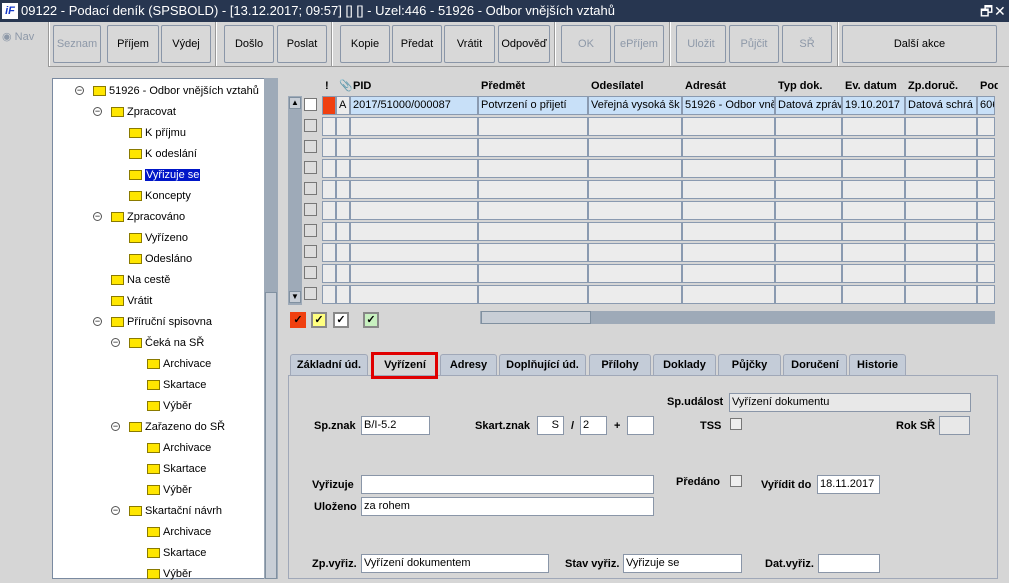 This screenshot has height=583, width=1009. Describe the element at coordinates (343, 105) in the screenshot. I see `table-cell: A` at that location.